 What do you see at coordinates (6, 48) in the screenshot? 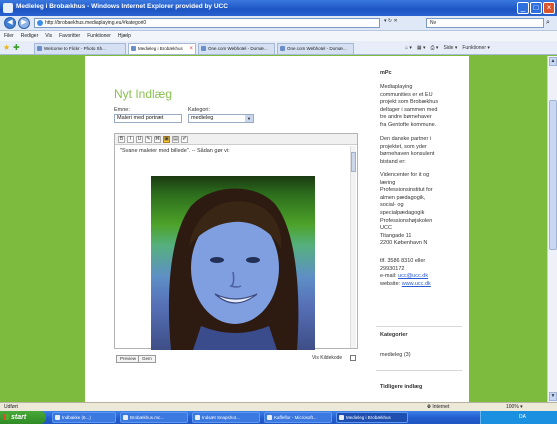
I see `favorites-star-icon: ★` at bounding box center [6, 48].